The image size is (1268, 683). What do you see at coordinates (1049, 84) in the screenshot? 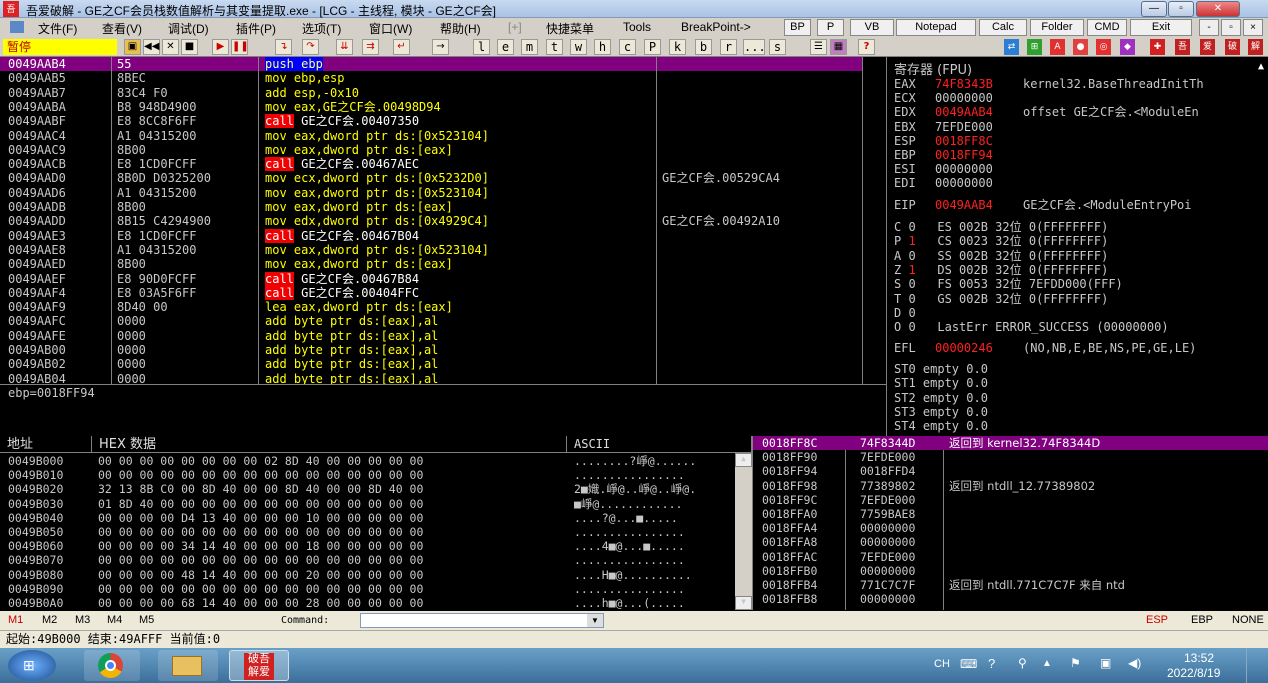
I see `register-row: EAX 74F8343B kernel32.BaseThreadInitTh` at bounding box center [1049, 84].